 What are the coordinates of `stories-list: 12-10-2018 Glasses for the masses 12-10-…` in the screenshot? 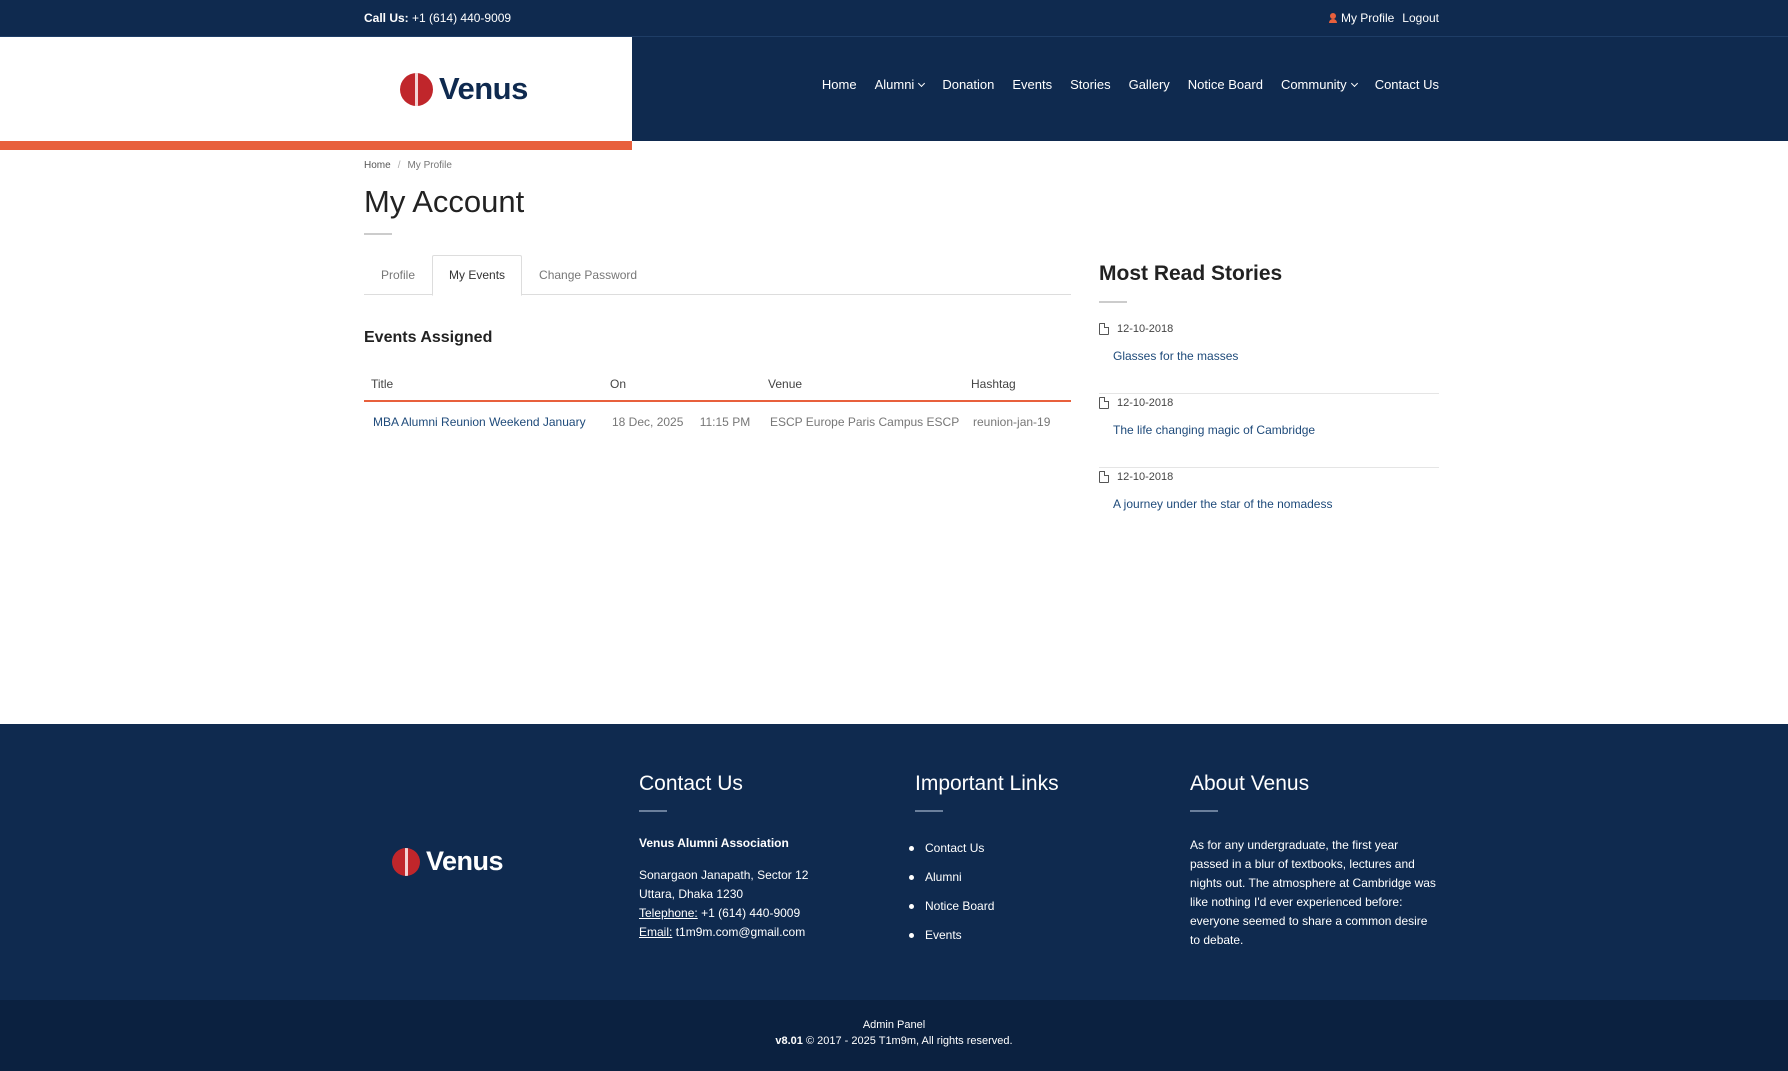 It's located at (1269, 431).